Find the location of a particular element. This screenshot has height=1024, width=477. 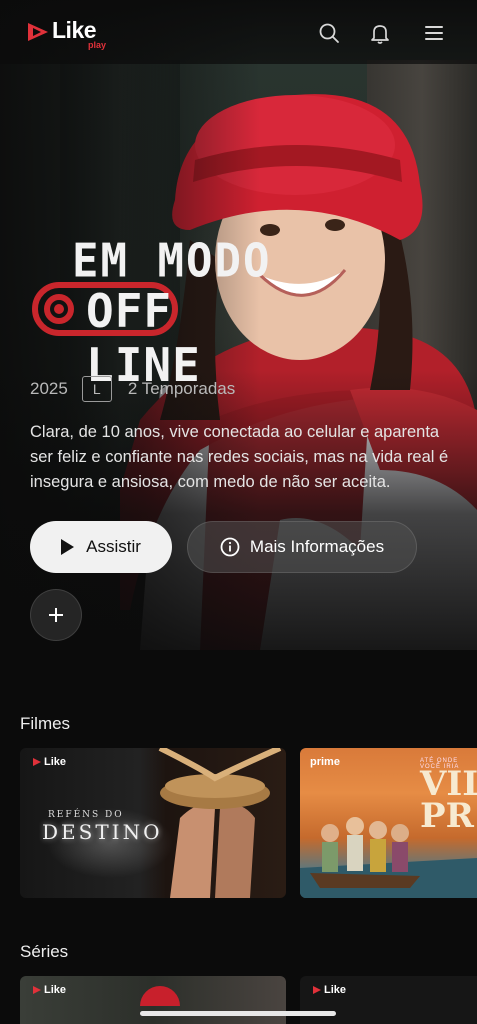

search-icon is located at coordinates (329, 33).